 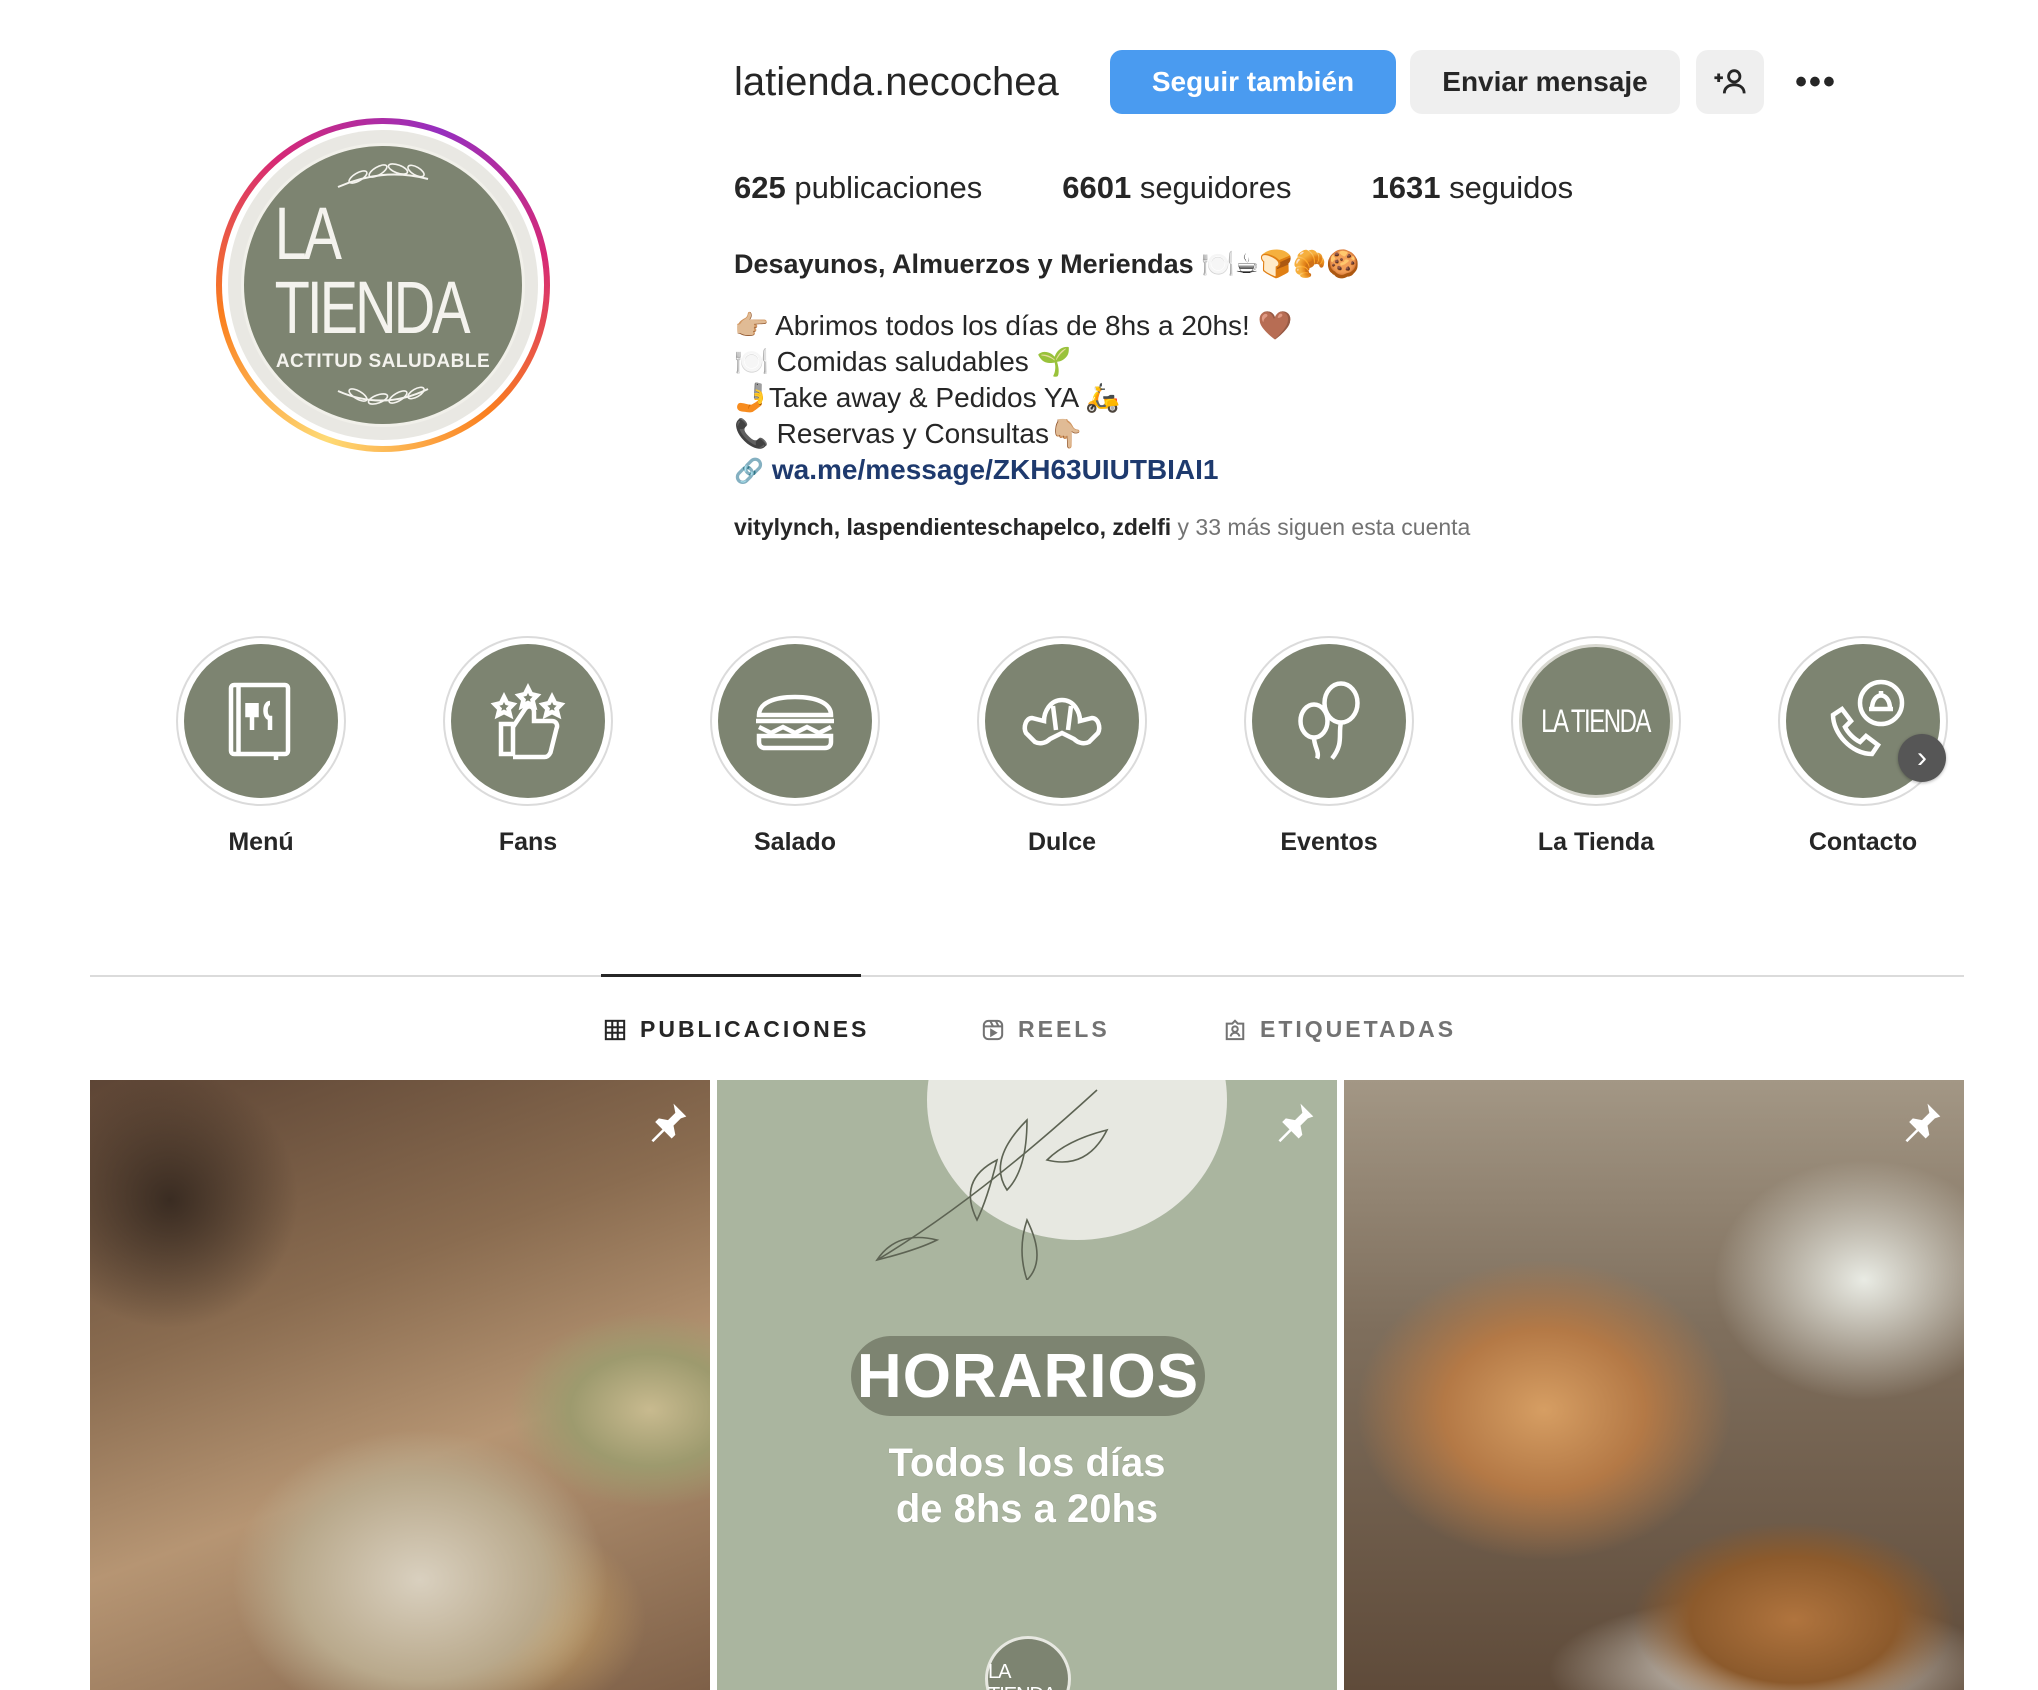 I want to click on highlights-next-button: ›, so click(x=1922, y=758).